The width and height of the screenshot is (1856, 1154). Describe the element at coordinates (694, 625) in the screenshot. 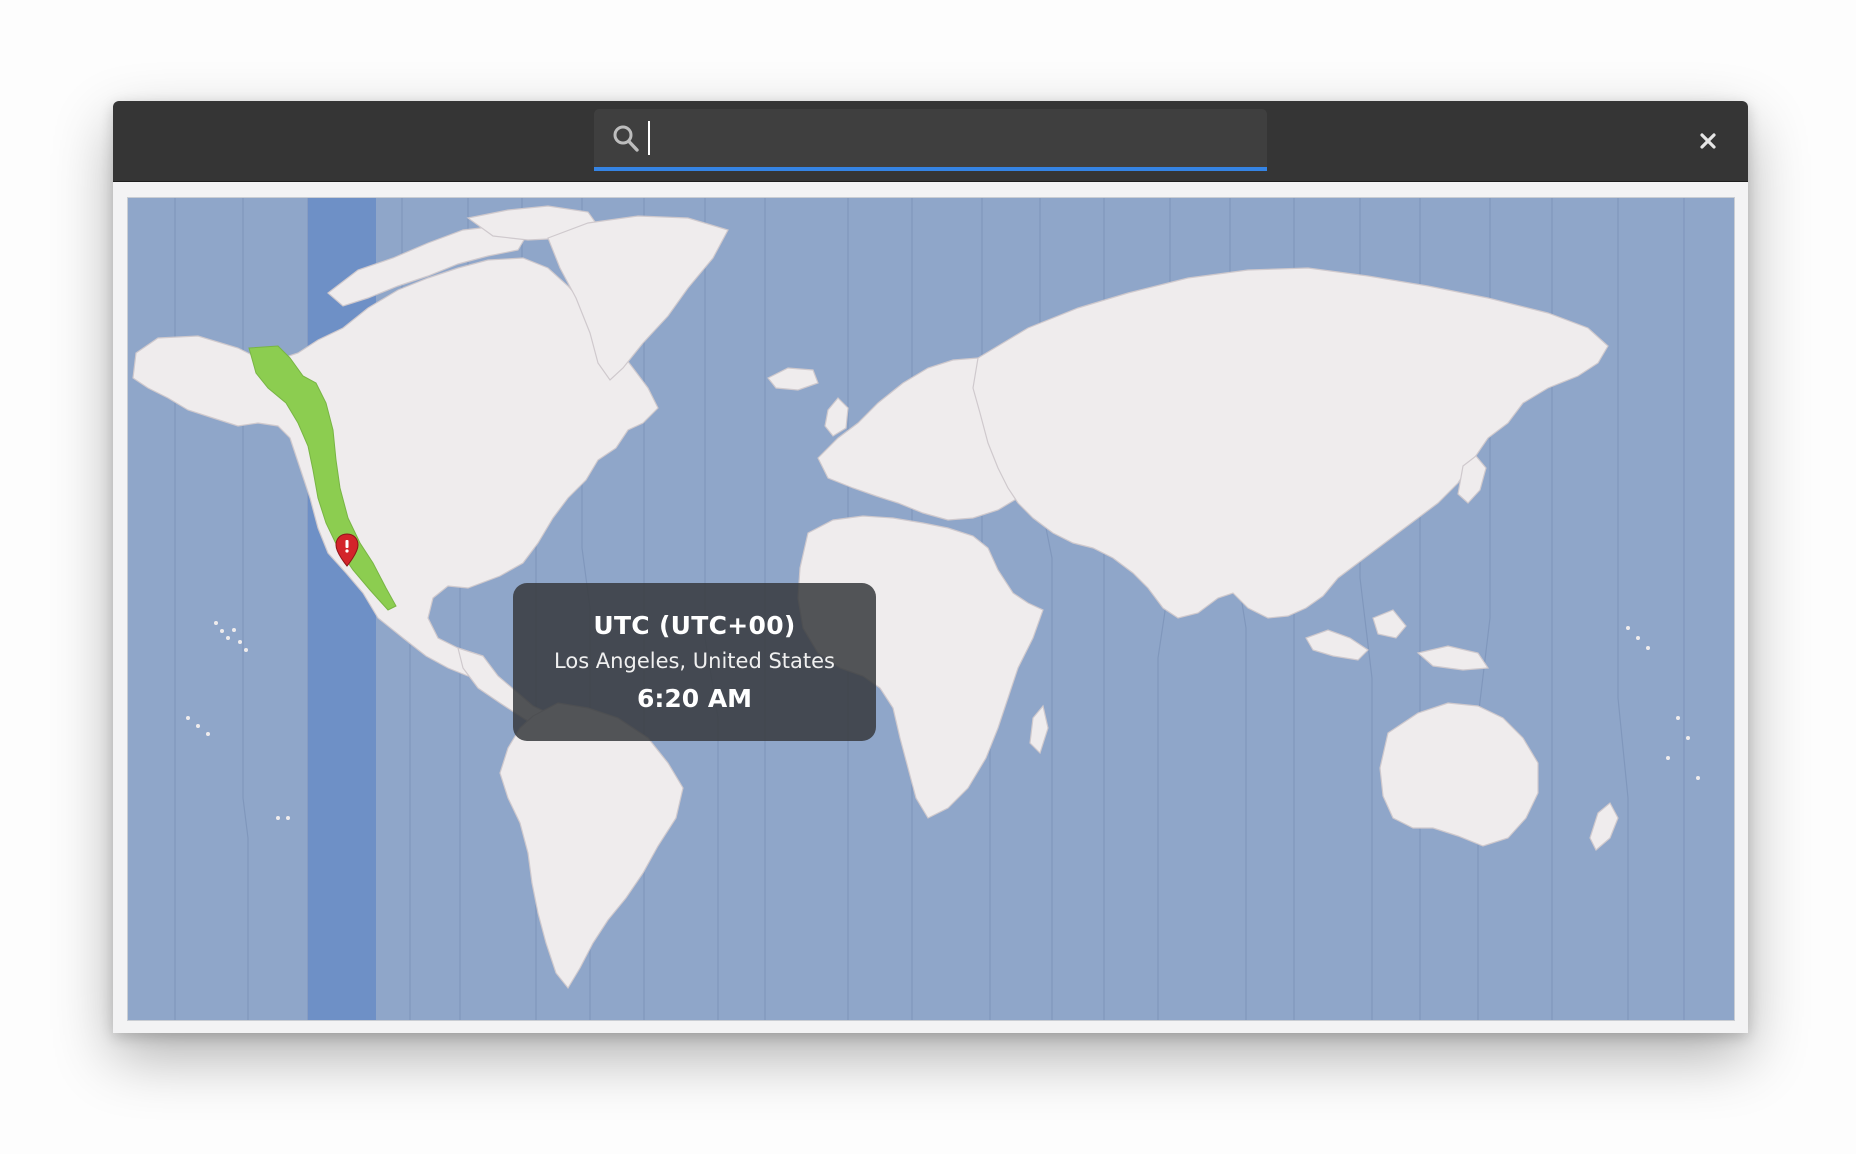

I see `tooltip-timezone: UTC (UTC+00)` at that location.